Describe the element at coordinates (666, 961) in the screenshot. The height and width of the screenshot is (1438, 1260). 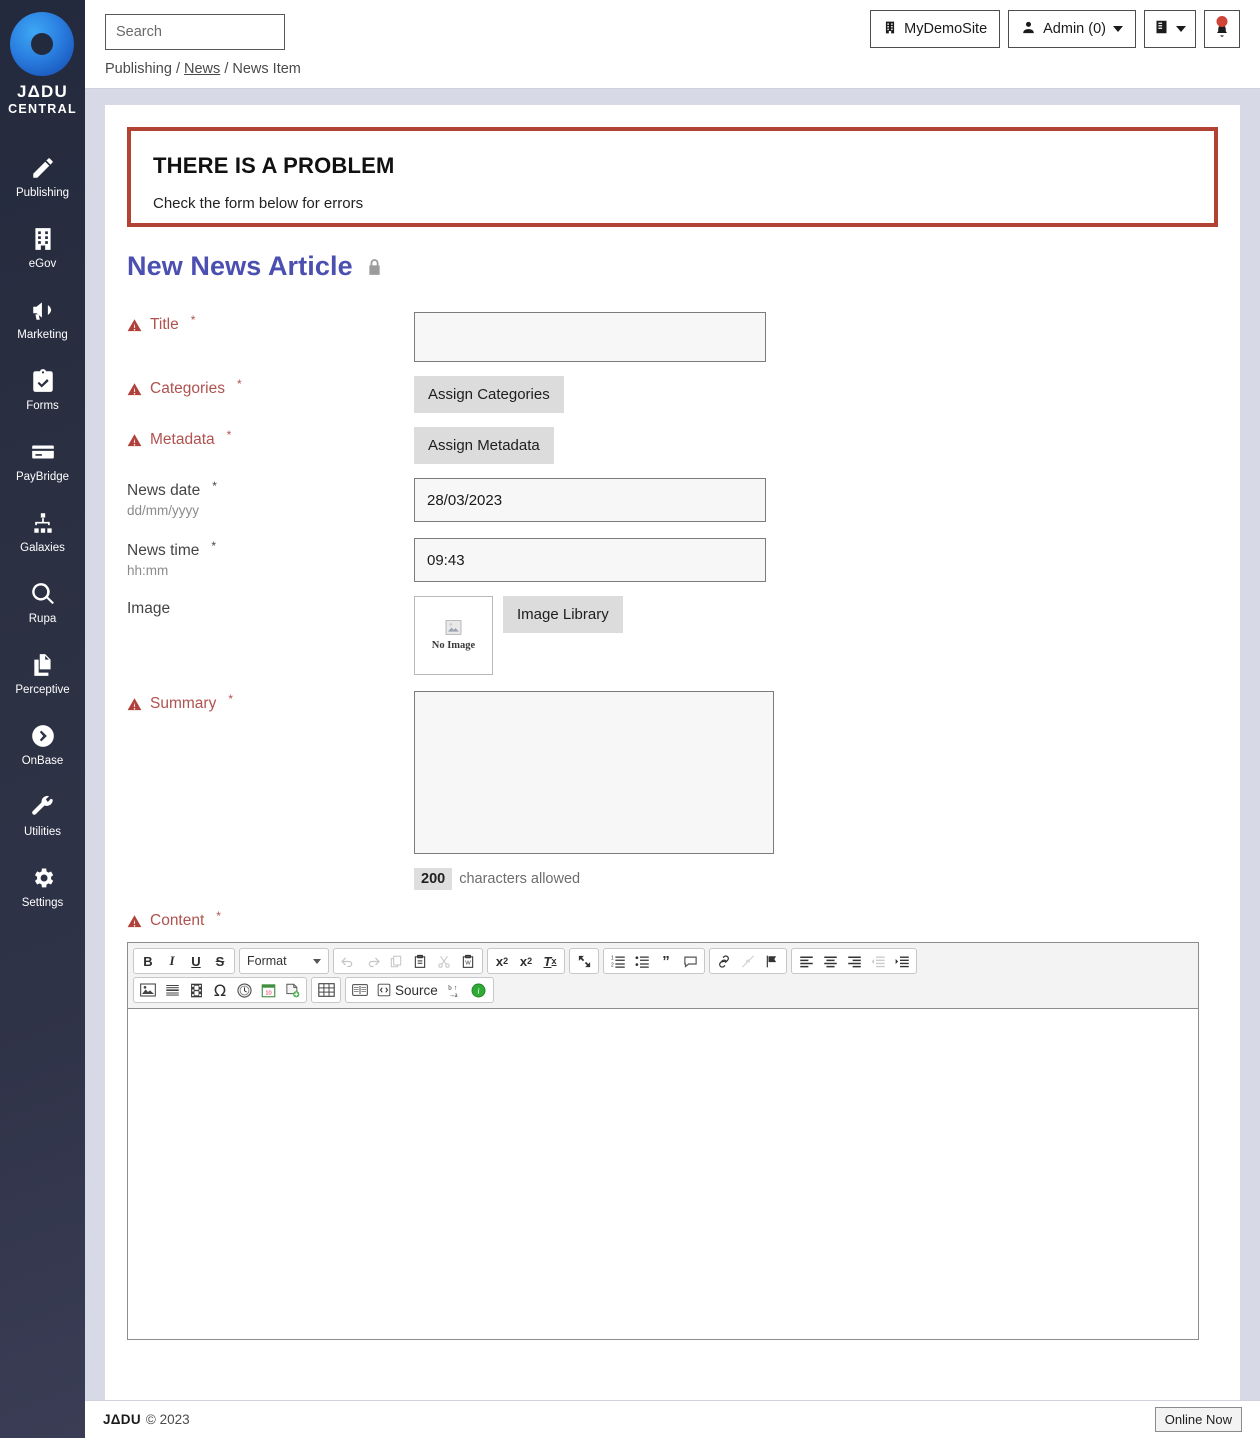
I see `blockquote-icon: ”` at that location.